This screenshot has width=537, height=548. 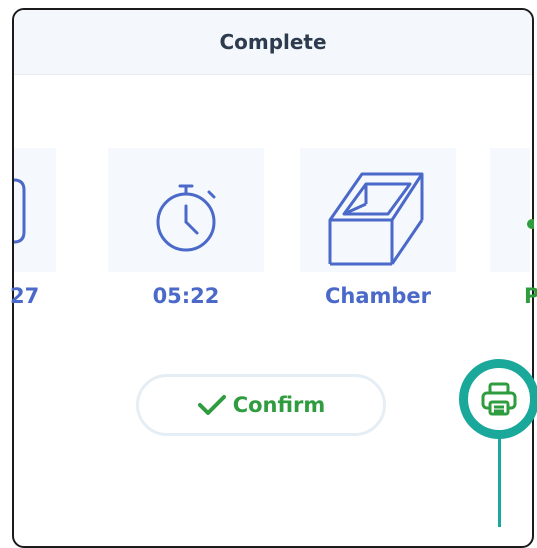 I want to click on tile-chamber, so click(x=378, y=210).